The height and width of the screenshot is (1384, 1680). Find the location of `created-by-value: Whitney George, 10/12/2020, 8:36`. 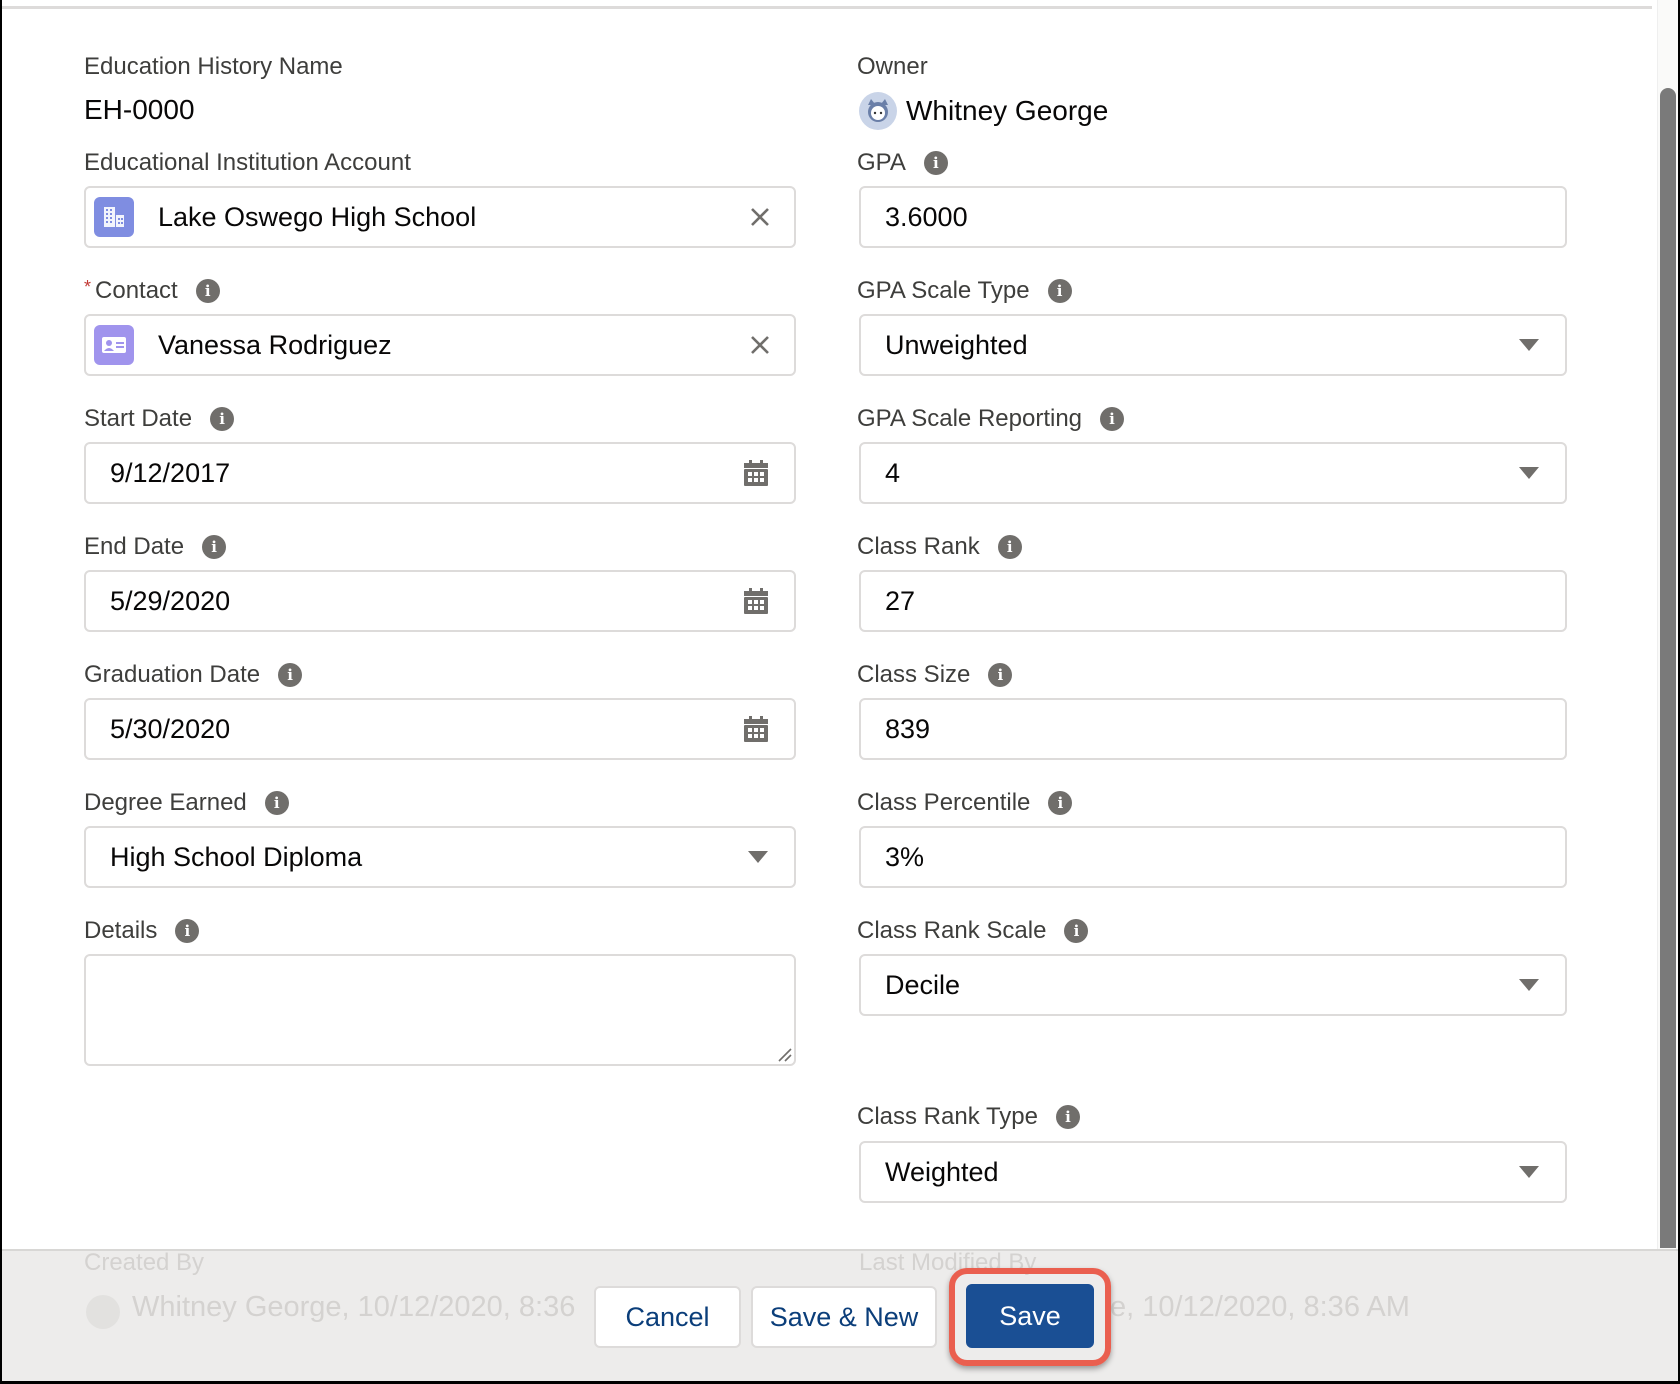

created-by-value: Whitney George, 10/12/2020, 8:36 is located at coordinates (354, 1307).